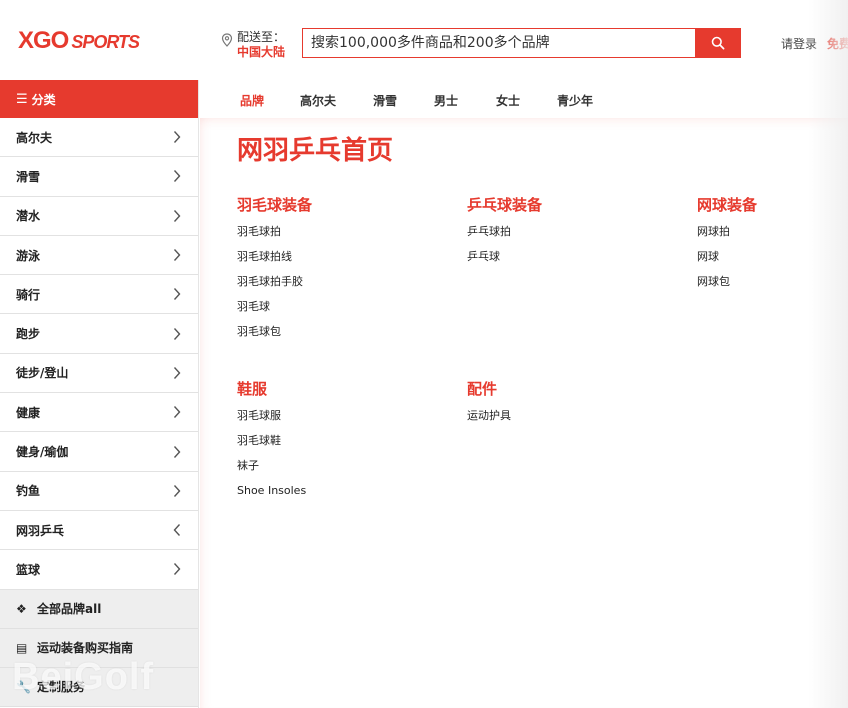  I want to click on category-link: 运动护具, so click(489, 421).